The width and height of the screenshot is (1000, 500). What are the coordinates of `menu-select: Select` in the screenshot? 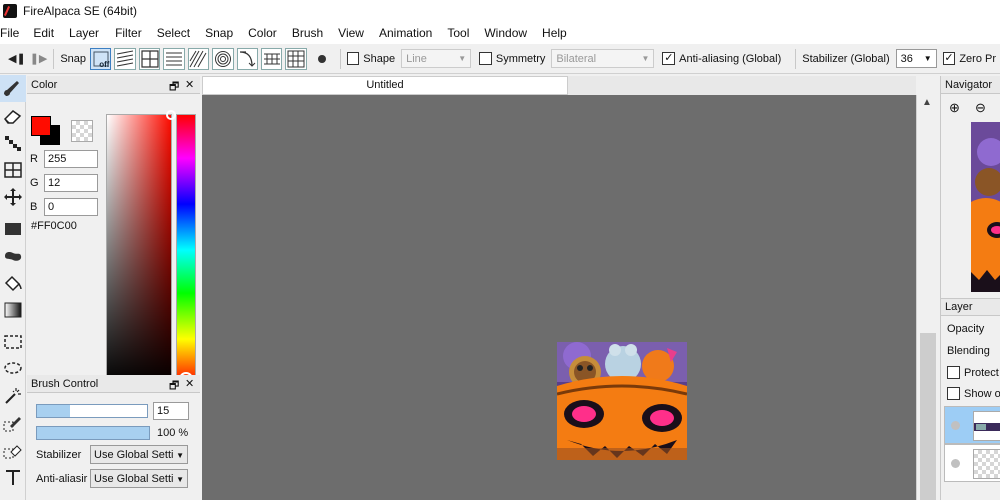 It's located at (181, 33).